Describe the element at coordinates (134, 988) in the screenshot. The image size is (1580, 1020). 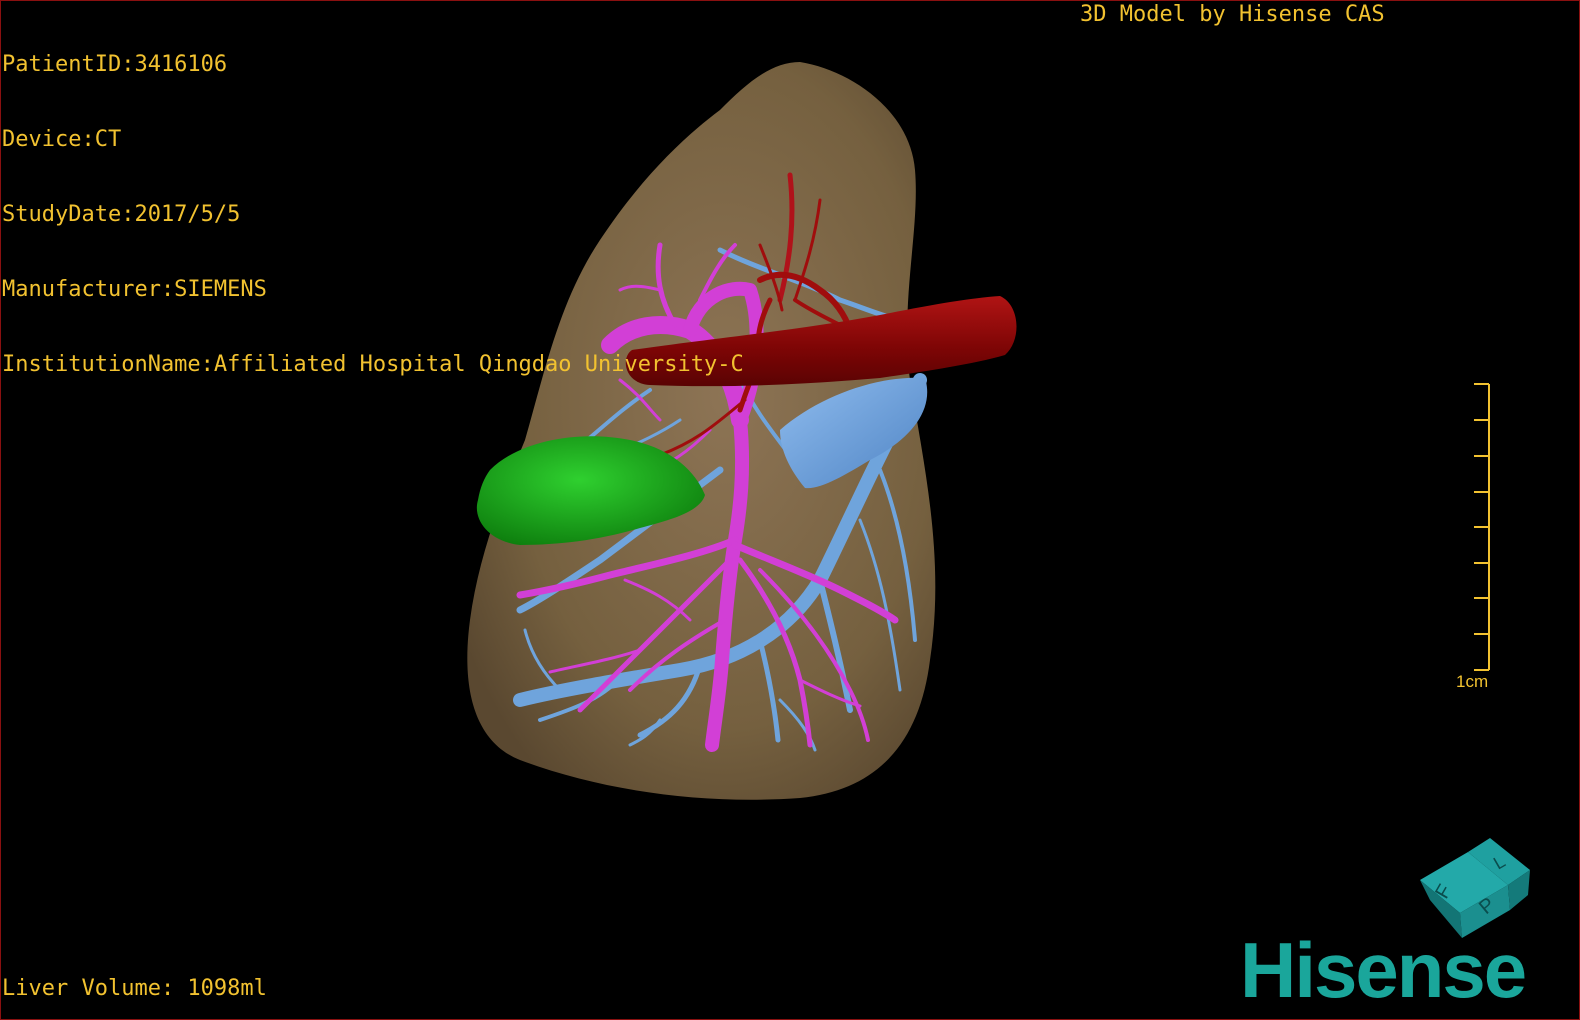
I see `liver-volume-readout: Liver Volume: 1098ml` at that location.